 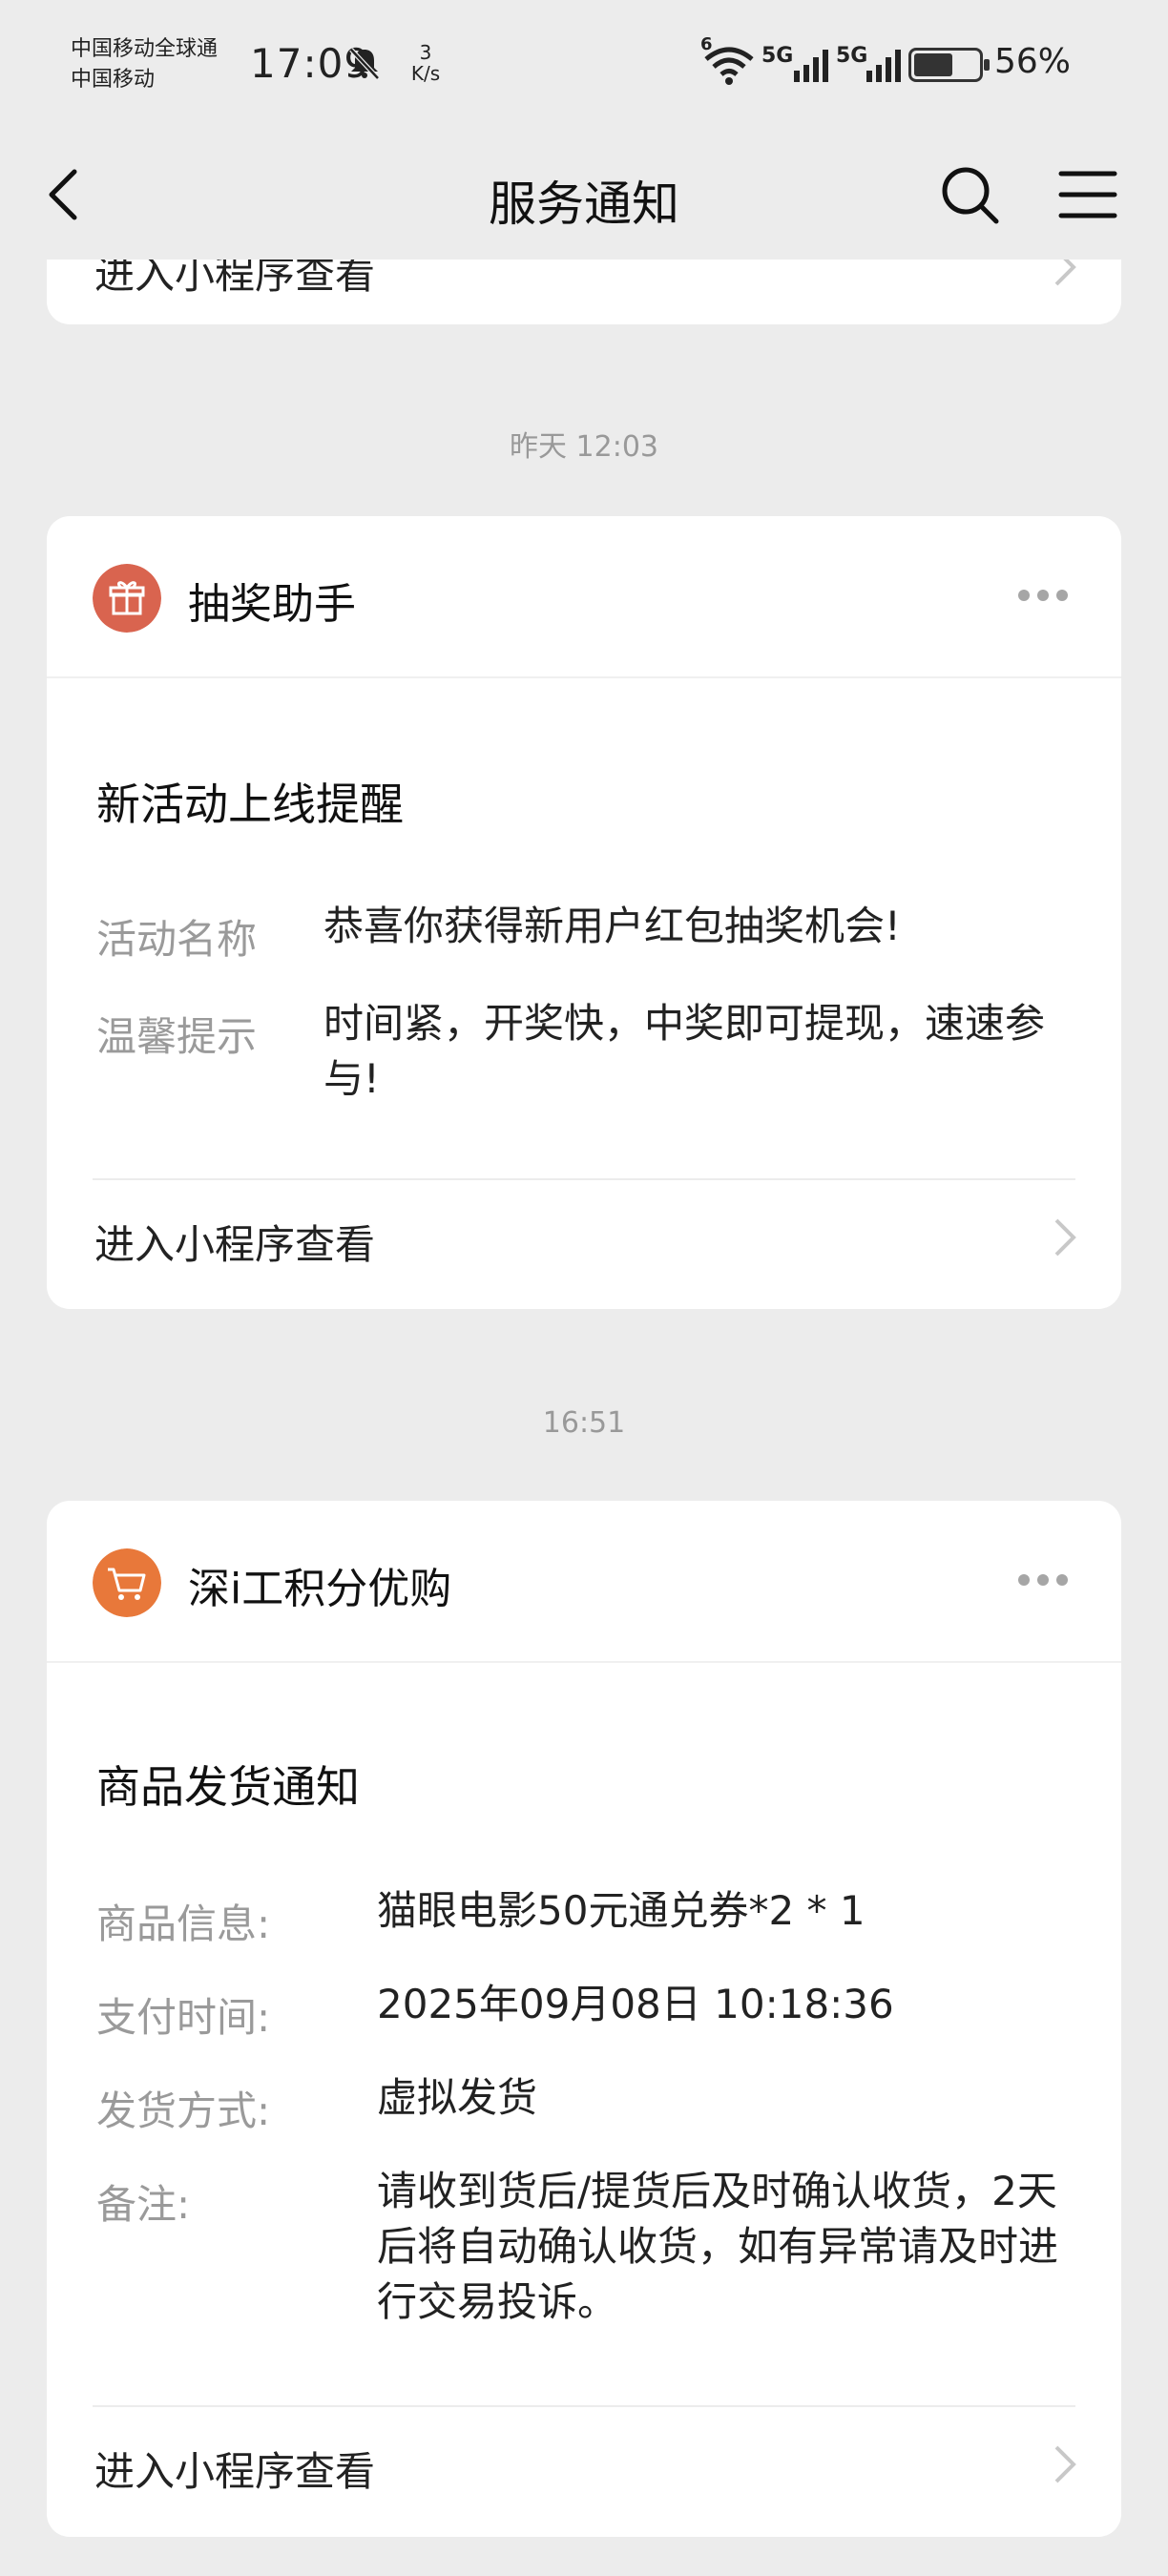 I want to click on field-label-product: 商品信息:, so click(x=183, y=1924).